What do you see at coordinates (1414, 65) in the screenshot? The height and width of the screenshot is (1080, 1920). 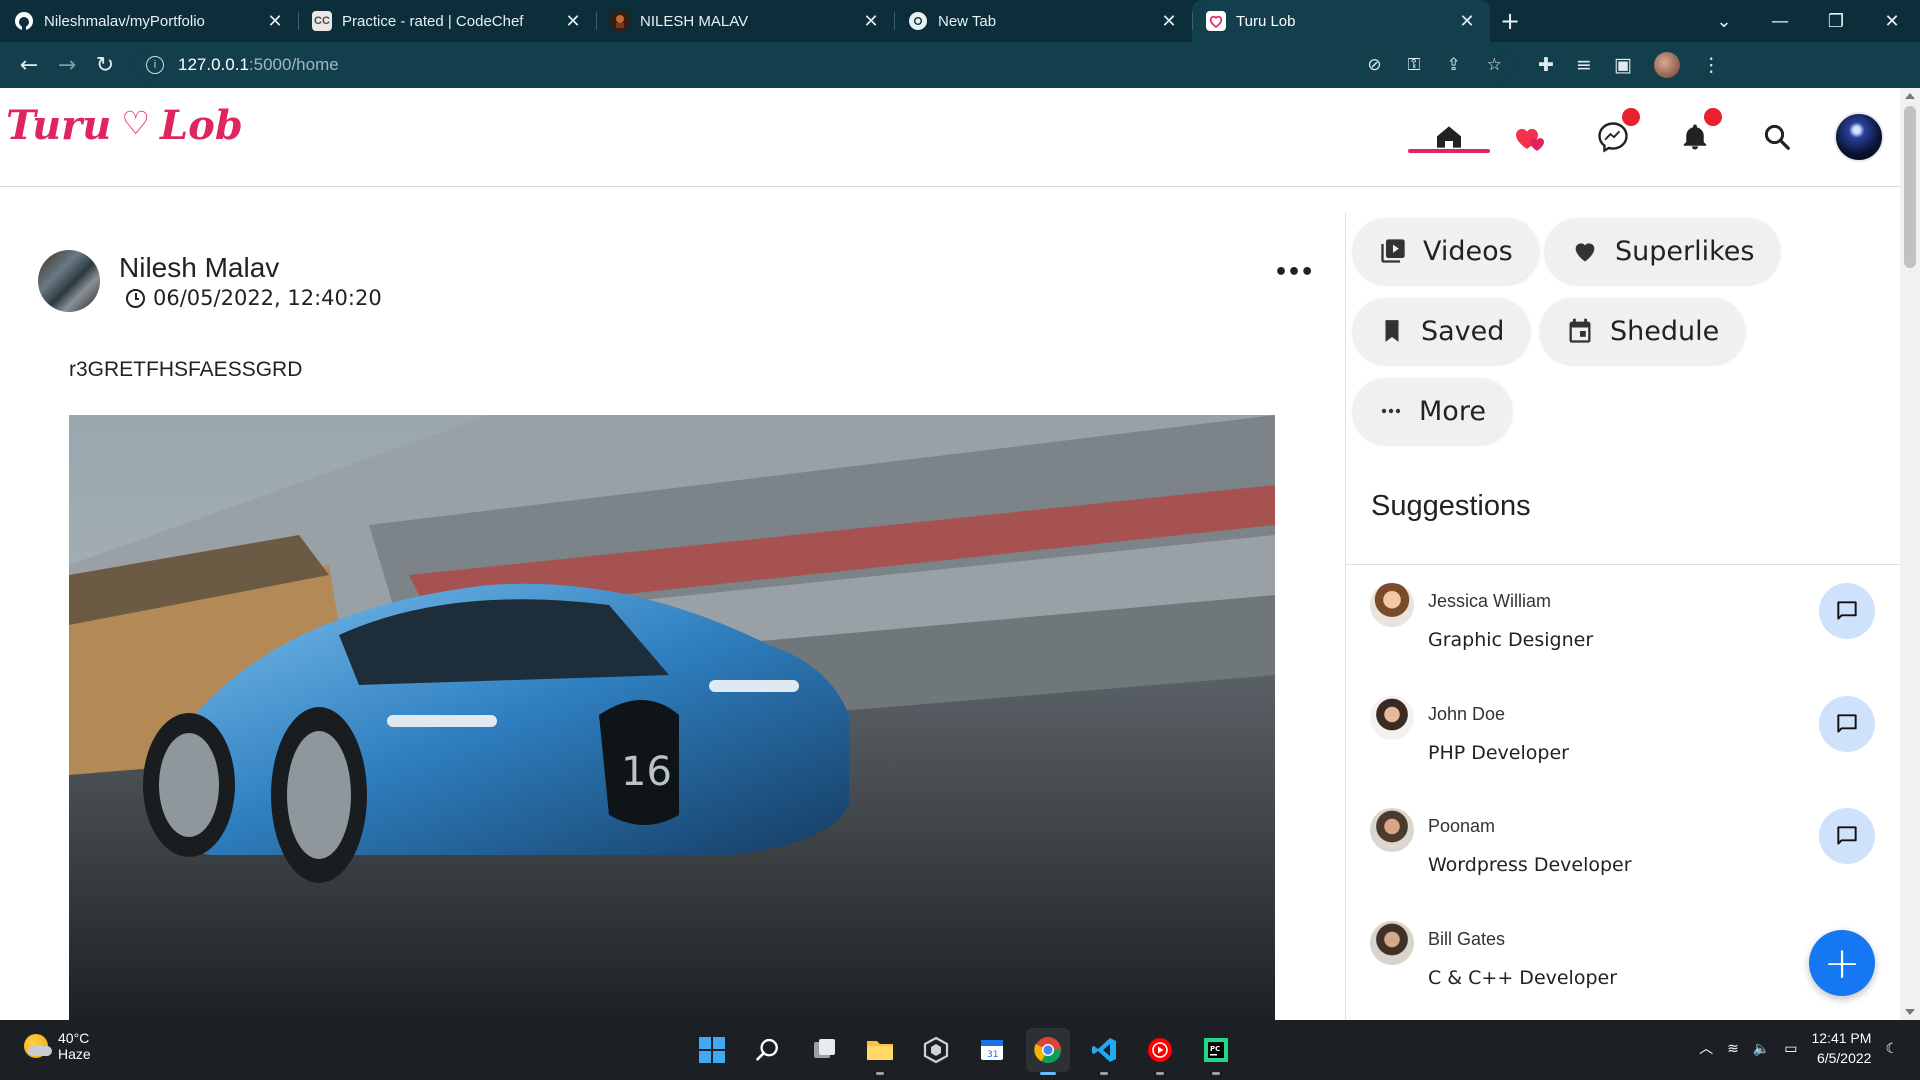 I see `key-icon: ⚿` at bounding box center [1414, 65].